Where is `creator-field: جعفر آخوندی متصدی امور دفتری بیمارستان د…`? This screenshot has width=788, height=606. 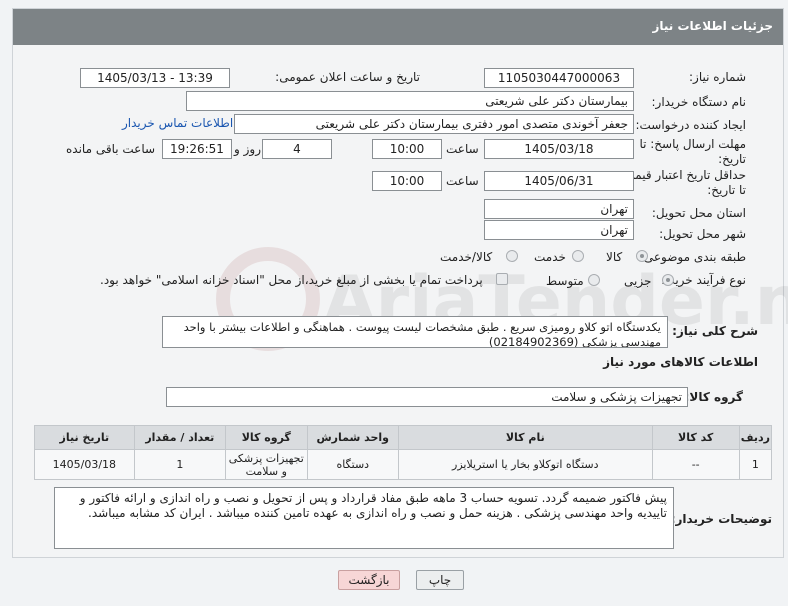
creator-field: جعفر آخوندی متصدی امور دفتری بیمارستان د… is located at coordinates (434, 124).